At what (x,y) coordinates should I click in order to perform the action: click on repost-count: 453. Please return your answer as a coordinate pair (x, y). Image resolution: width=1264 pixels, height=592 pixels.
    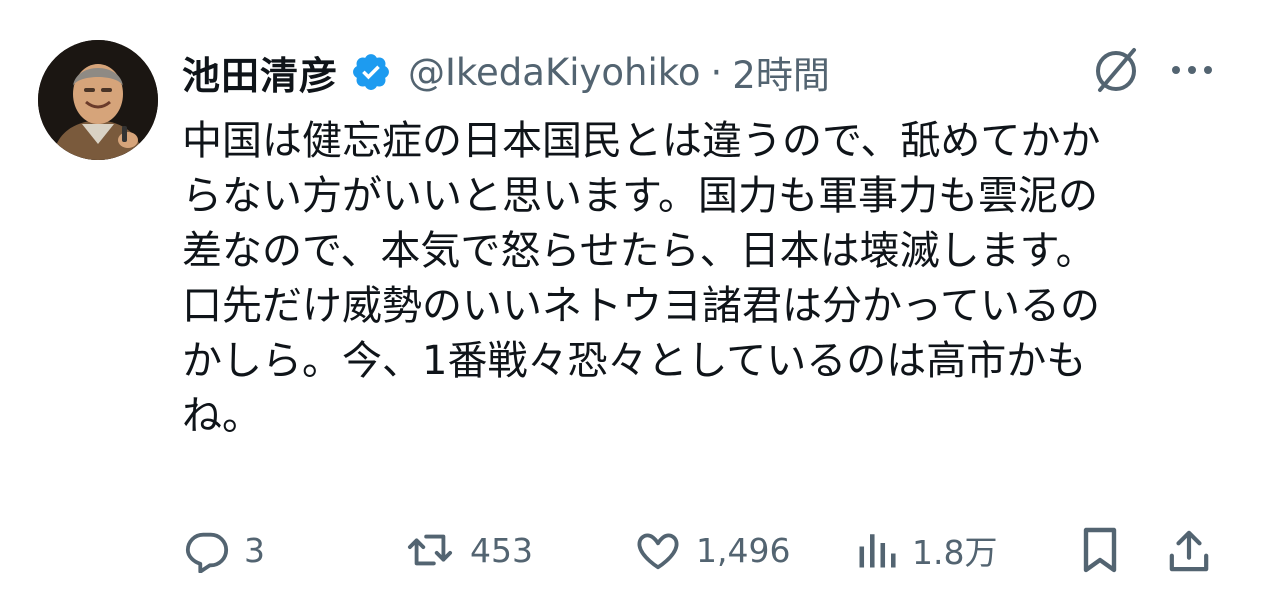
    Looking at the image, I should click on (501, 550).